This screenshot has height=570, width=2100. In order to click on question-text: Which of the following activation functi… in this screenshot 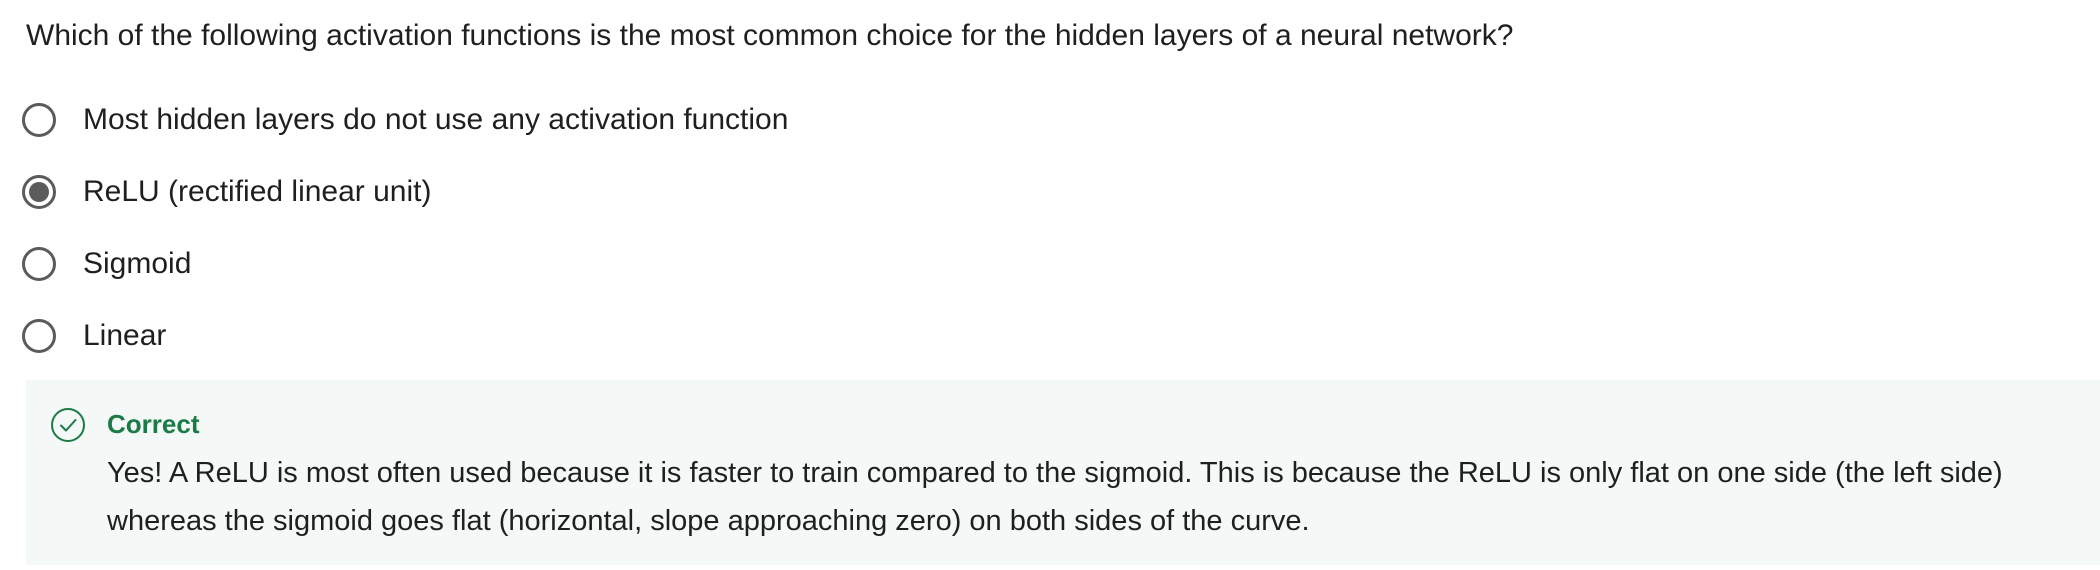, I will do `click(770, 35)`.